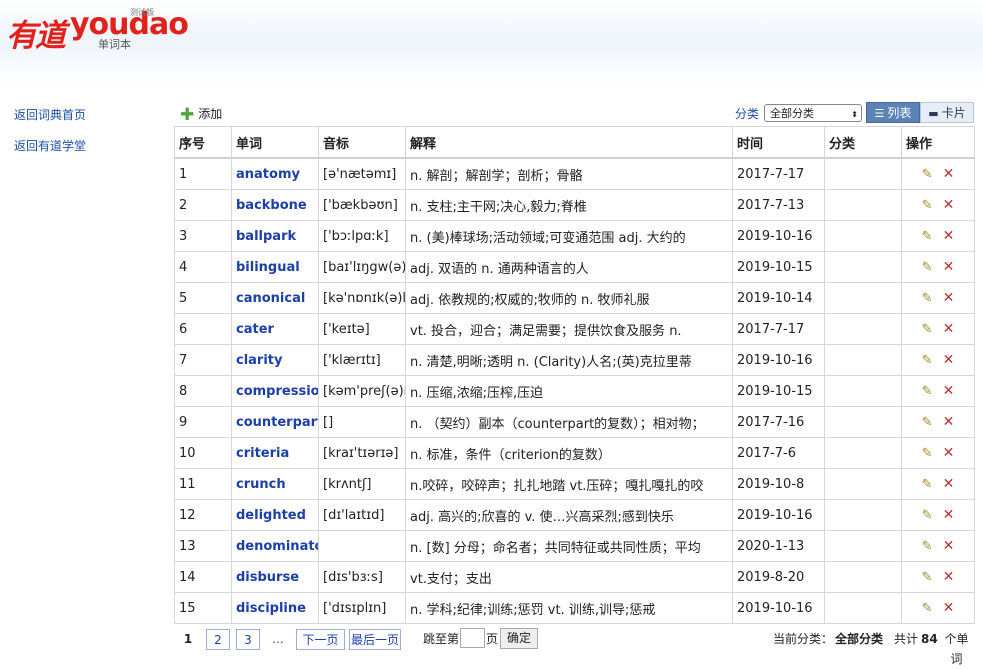 Image resolution: width=983 pixels, height=669 pixels. I want to click on word-link: ballpark, so click(275, 236).